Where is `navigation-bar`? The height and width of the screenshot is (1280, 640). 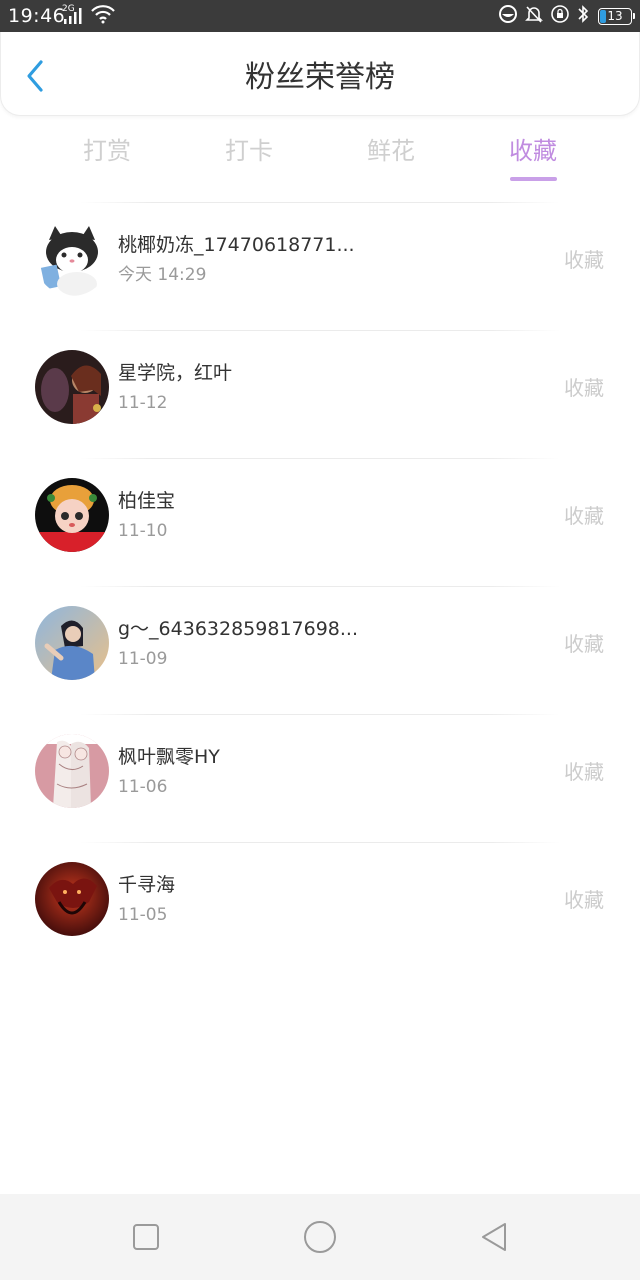
navigation-bar is located at coordinates (320, 1237).